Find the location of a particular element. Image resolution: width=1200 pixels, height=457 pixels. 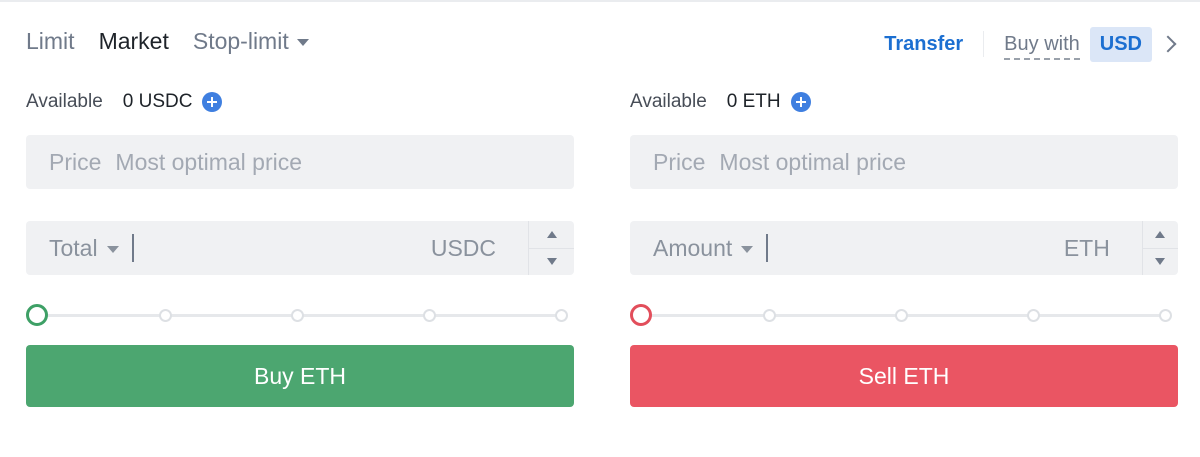

transfer-link: Transfer is located at coordinates (923, 44).